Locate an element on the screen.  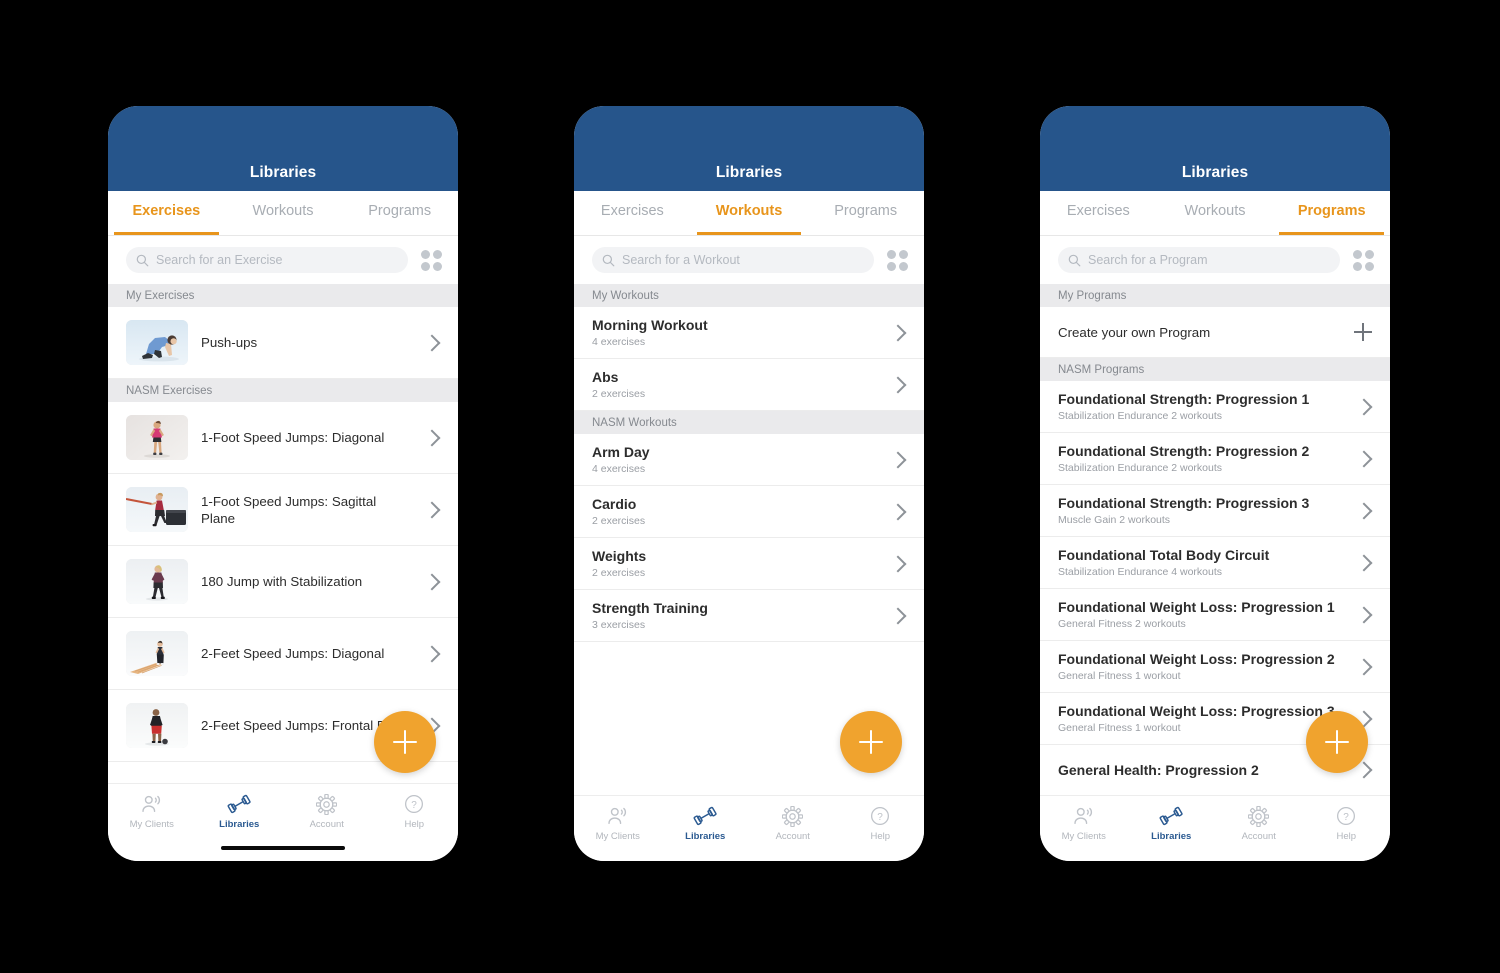
list-item: Strength Training 3 exercises is located at coordinates (749, 616).